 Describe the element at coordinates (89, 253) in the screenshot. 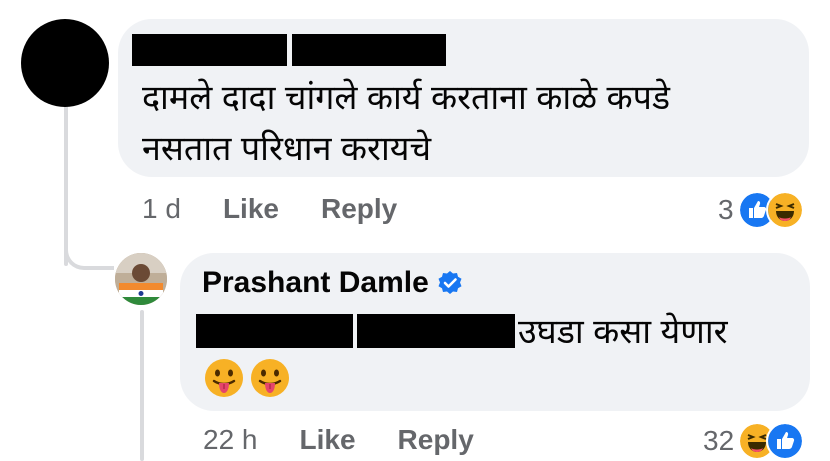

I see `thread-connector` at that location.